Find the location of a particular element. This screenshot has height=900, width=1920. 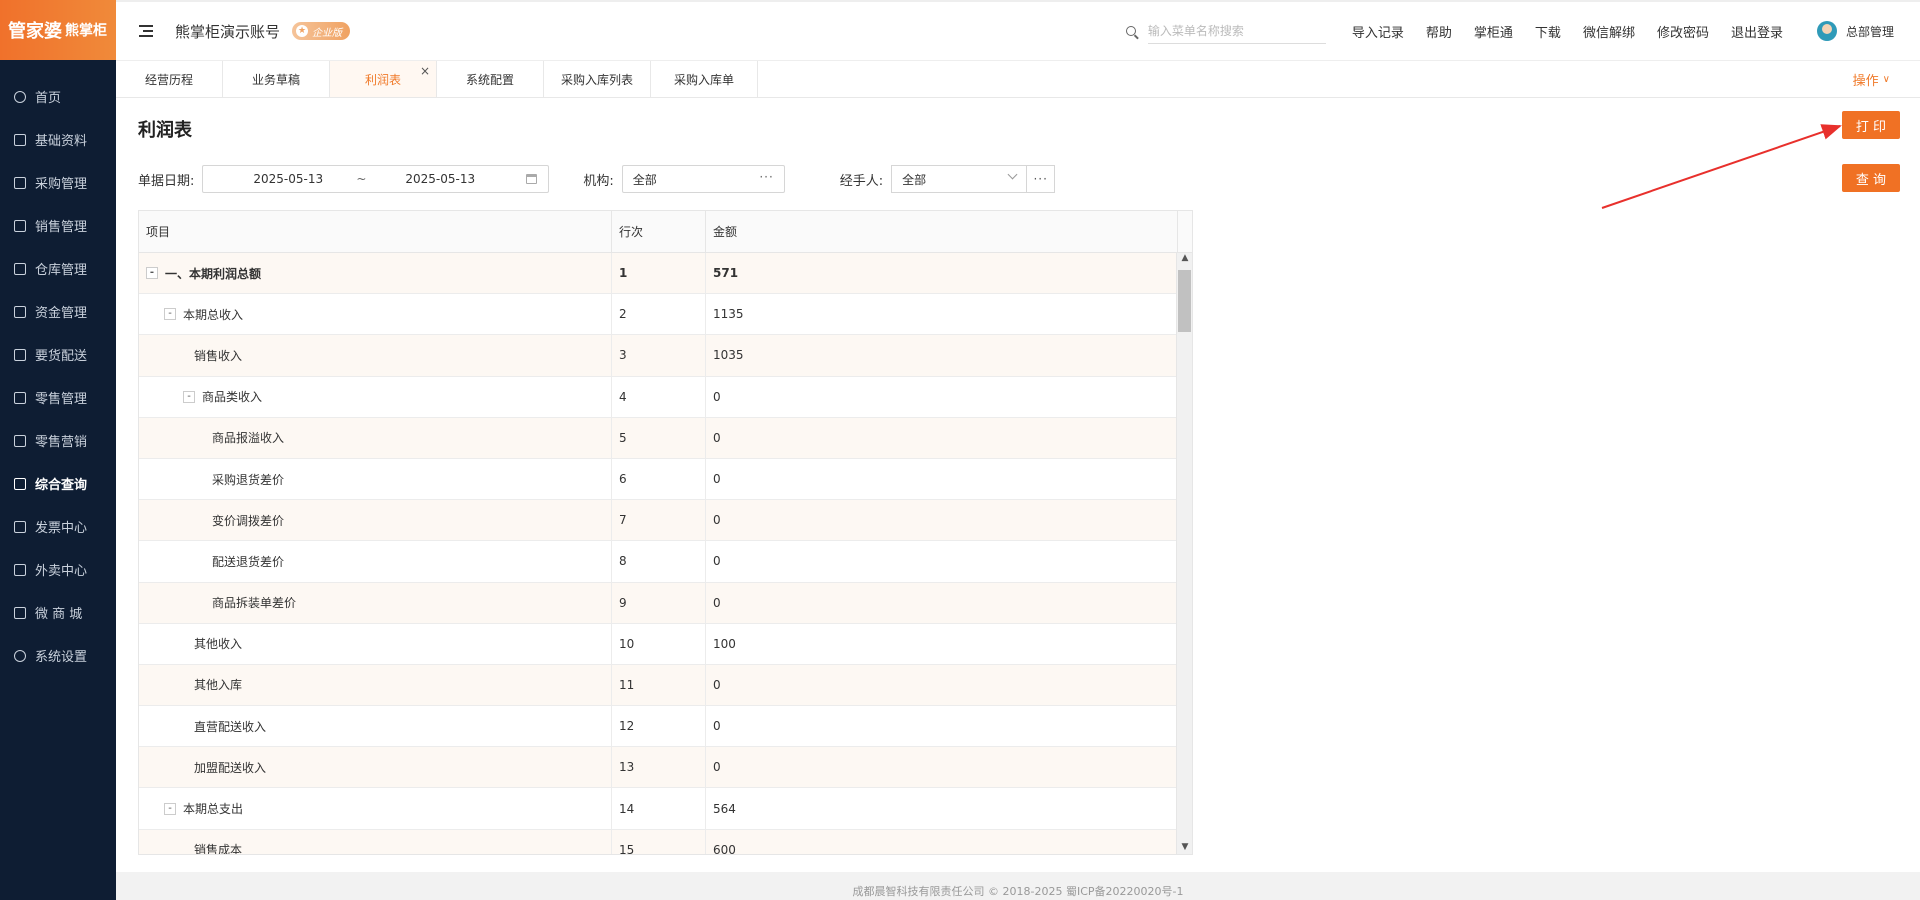

cell-item-text: 销售成本 is located at coordinates (218, 849).